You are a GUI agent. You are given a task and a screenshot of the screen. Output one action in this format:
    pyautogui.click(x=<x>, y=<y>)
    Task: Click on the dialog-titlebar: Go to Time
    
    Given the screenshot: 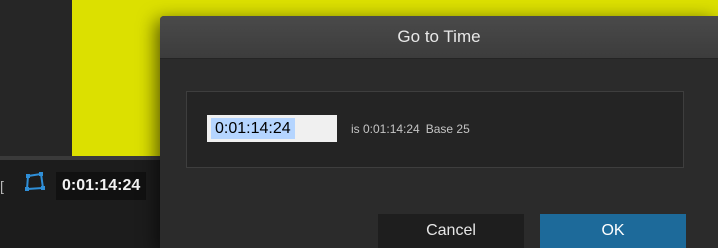 What is the action you would take?
    pyautogui.click(x=439, y=37)
    